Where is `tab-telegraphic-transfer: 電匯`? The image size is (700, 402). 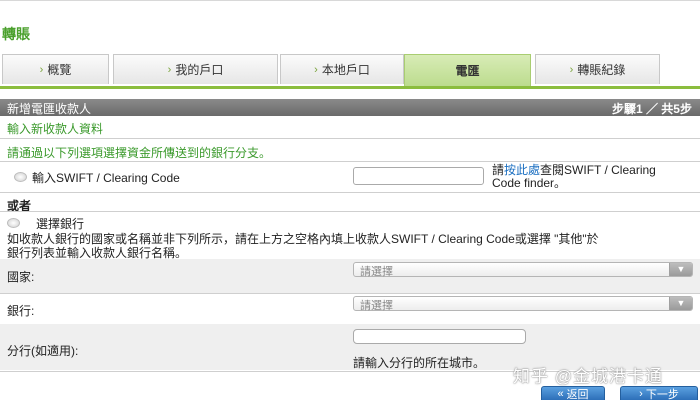
tab-telegraphic-transfer: 電匯 is located at coordinates (467, 70).